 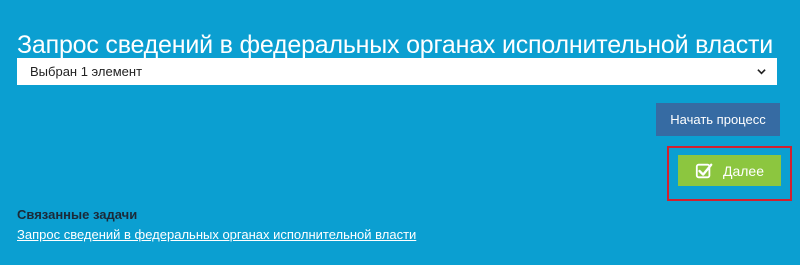 I want to click on chevron-down-icon, so click(x=761, y=72).